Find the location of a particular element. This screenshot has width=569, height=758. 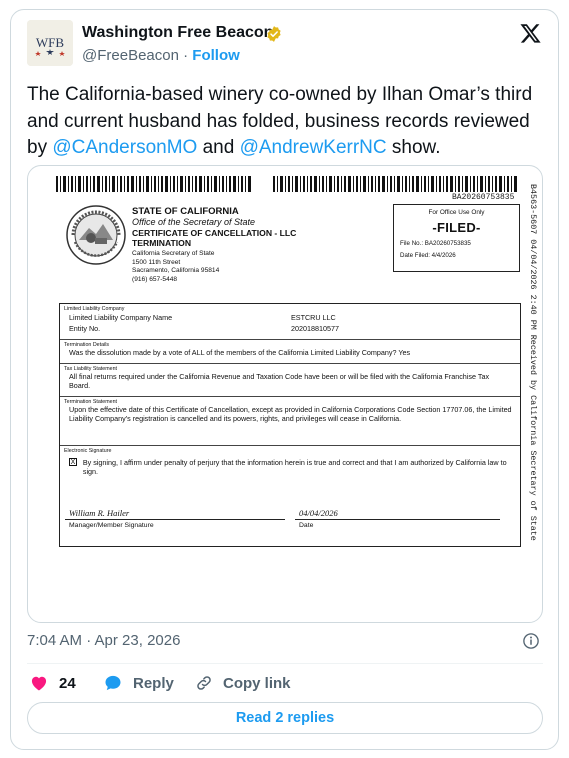

follow-button: Follow is located at coordinates (216, 55).